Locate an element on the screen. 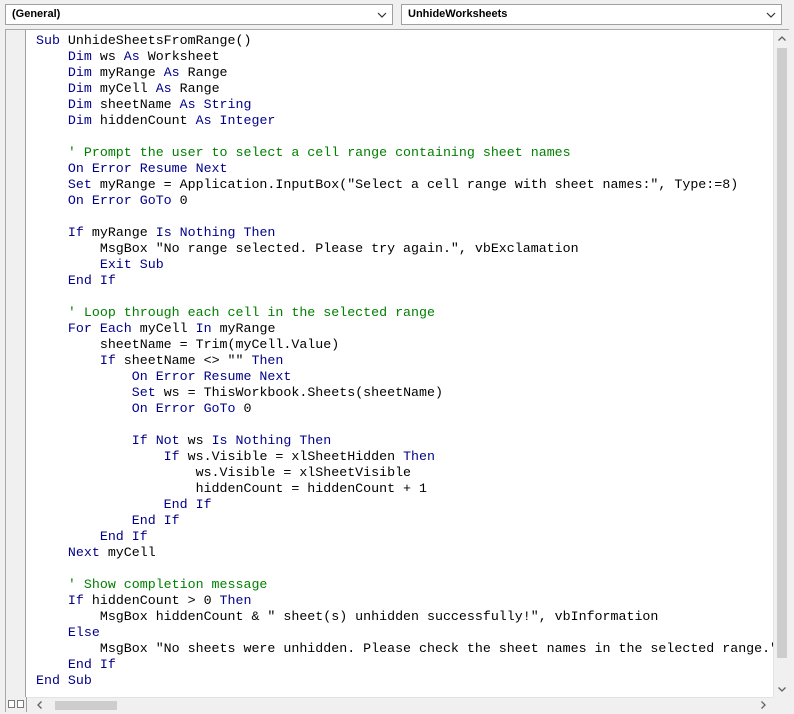 This screenshot has height=714, width=794. code-line: Sub UnhideSheetsFromRange() is located at coordinates (404, 41).